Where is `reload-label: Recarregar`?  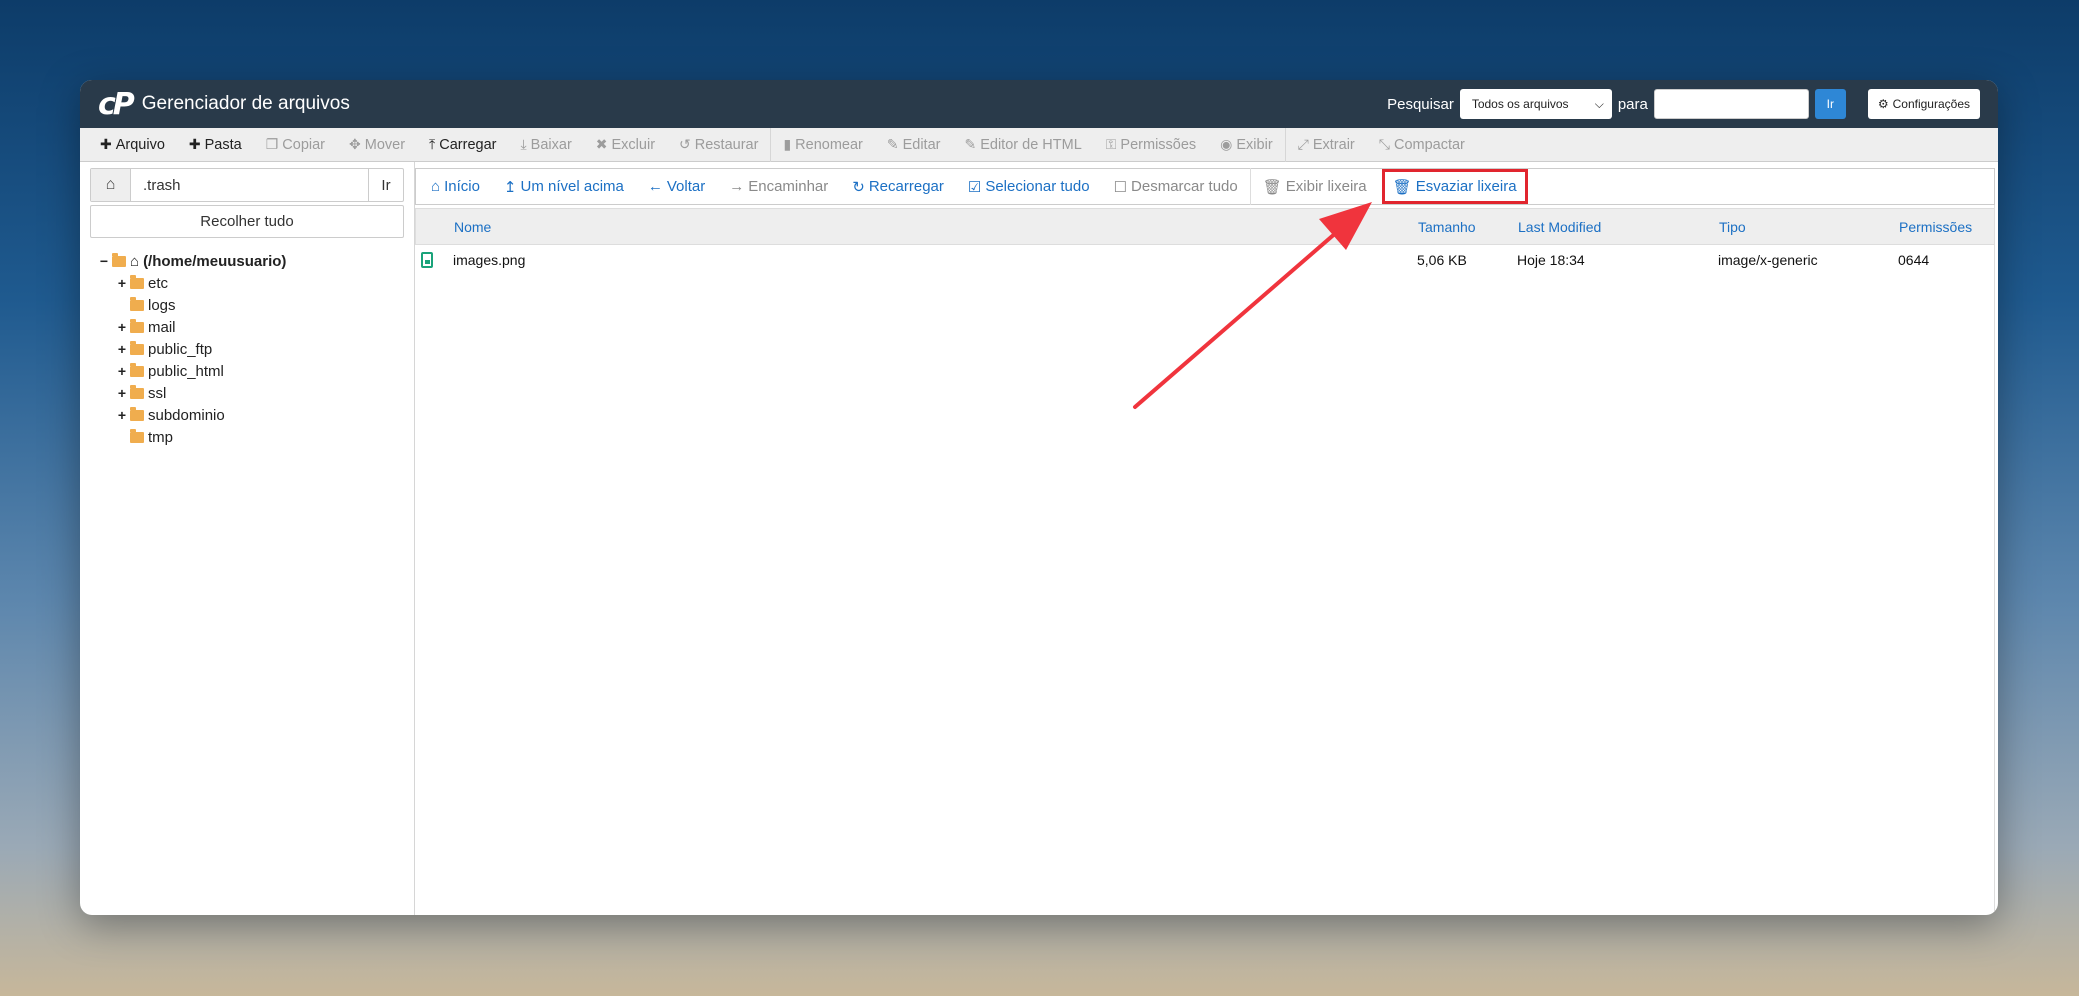 reload-label: Recarregar is located at coordinates (906, 186).